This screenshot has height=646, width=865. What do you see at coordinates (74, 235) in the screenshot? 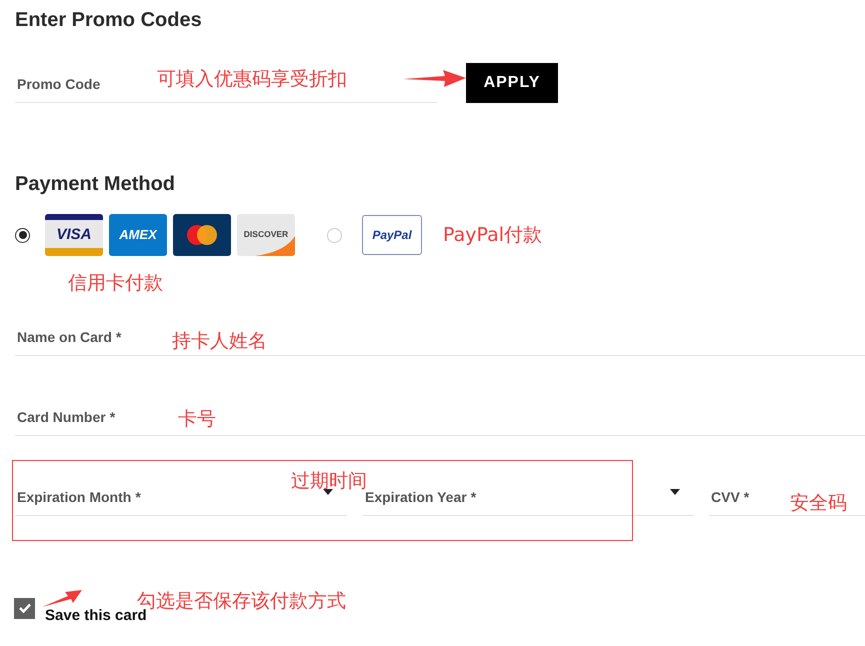
I see `visa-card-logo: VISA` at bounding box center [74, 235].